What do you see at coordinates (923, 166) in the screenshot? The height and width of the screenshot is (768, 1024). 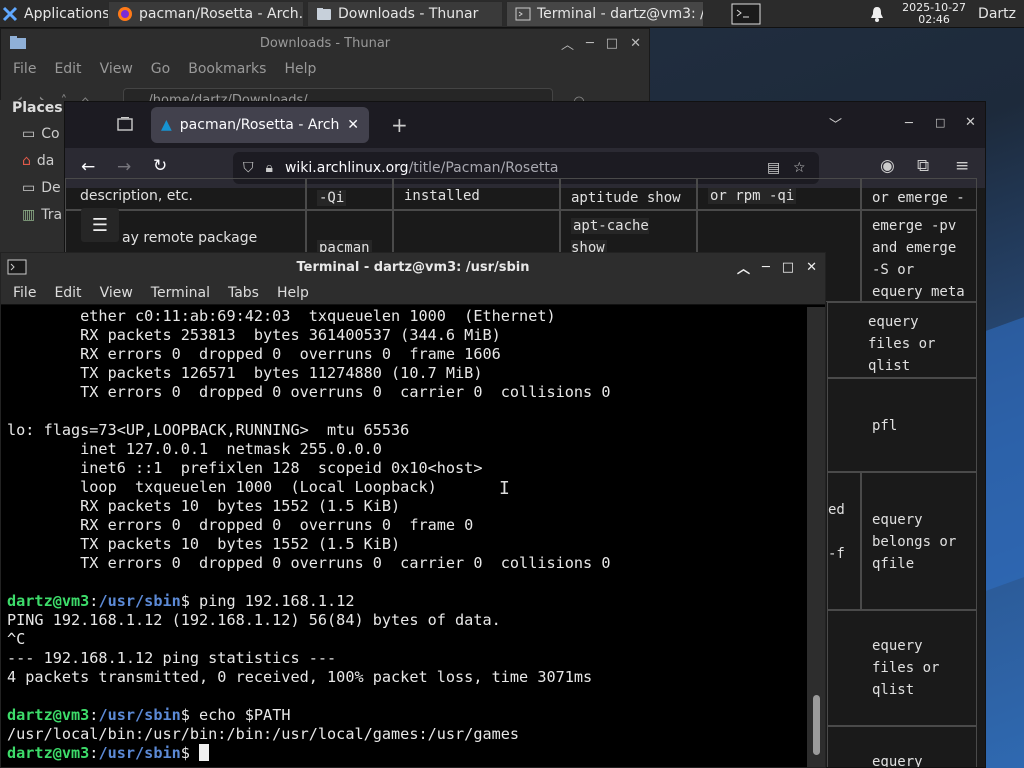 I see `extensions-icon: ⧉` at bounding box center [923, 166].